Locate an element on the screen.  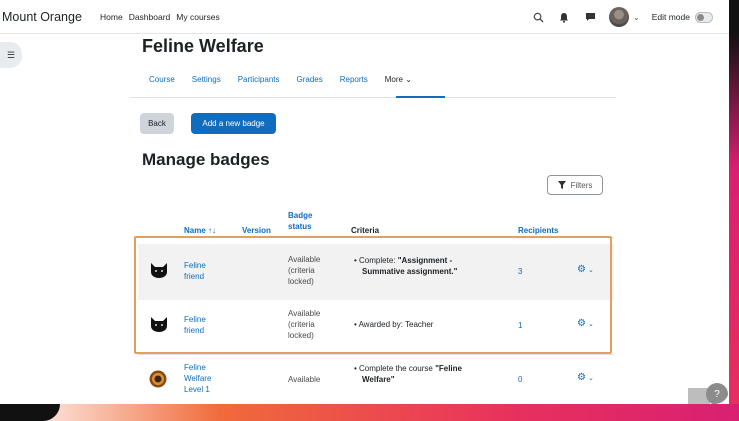
edit-mode-toggle is located at coordinates (704, 17).